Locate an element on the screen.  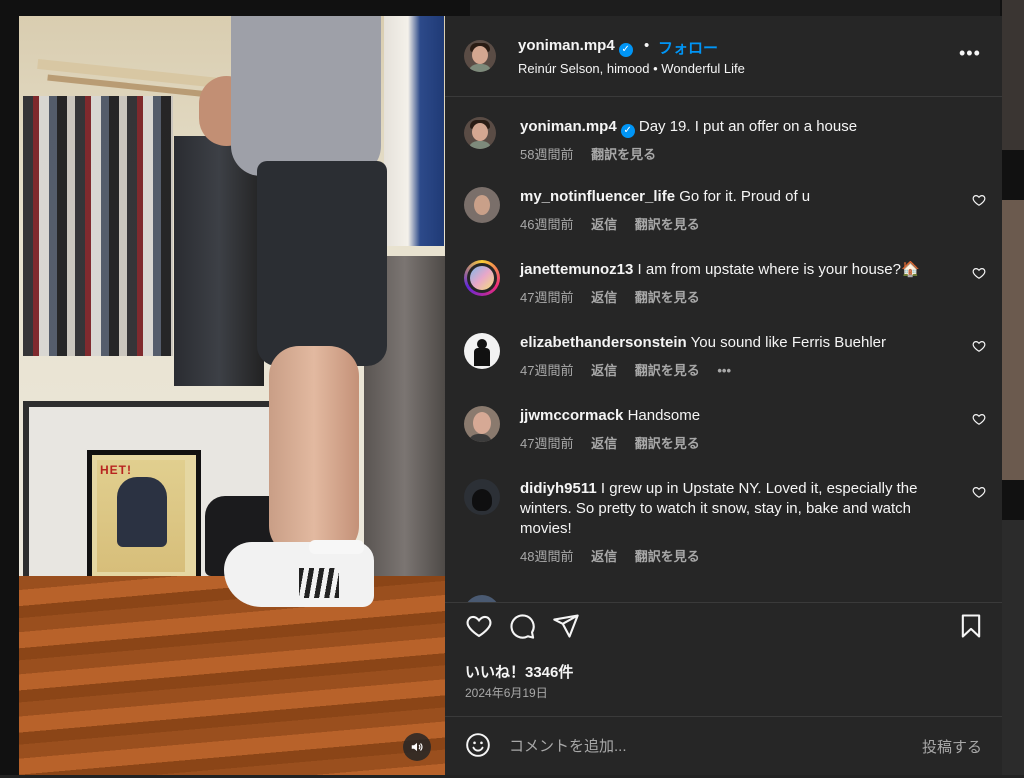
more-icon: ••• is located at coordinates (970, 53).